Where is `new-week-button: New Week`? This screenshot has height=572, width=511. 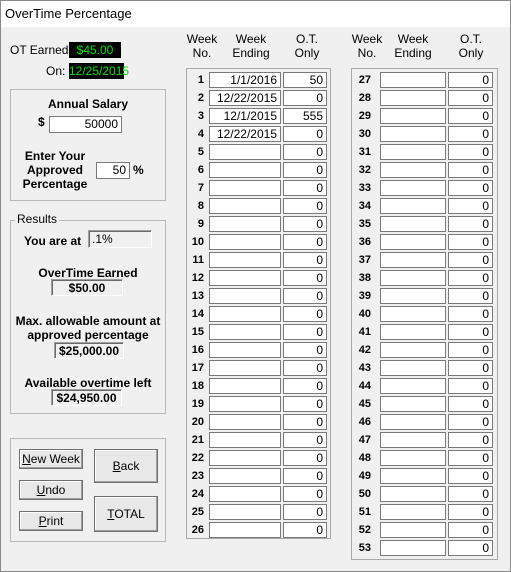 new-week-button: New Week is located at coordinates (51, 459).